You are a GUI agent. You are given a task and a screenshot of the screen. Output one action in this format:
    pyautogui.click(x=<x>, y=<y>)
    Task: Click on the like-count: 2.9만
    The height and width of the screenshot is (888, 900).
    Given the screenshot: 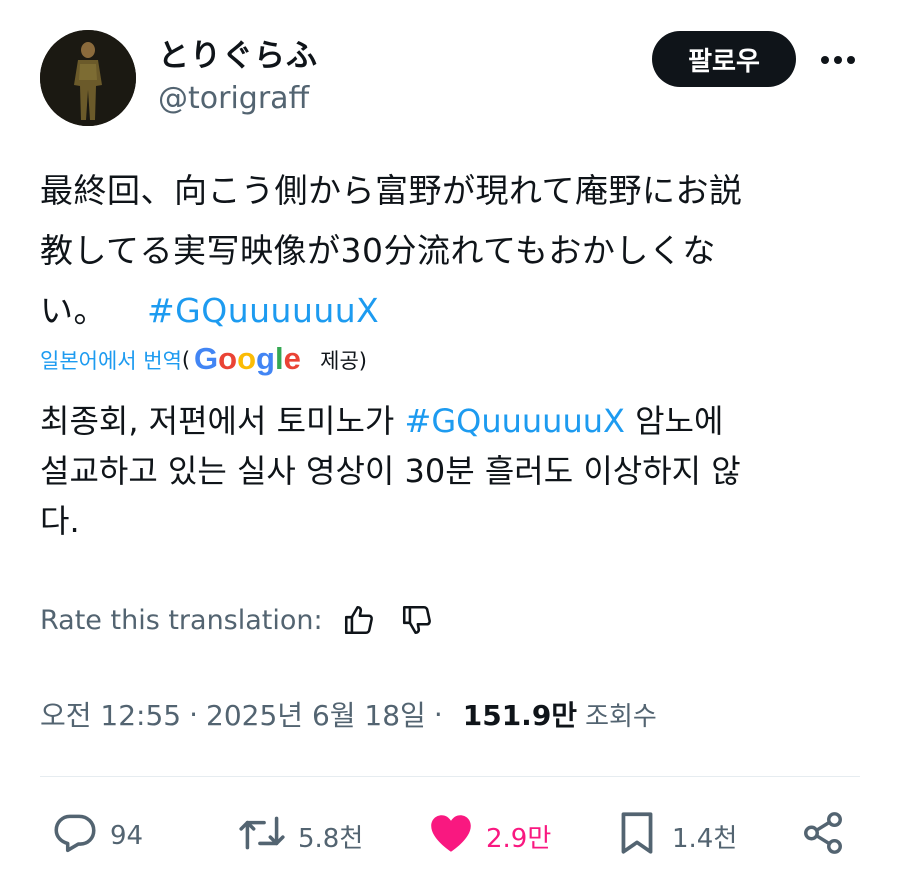 What is the action you would take?
    pyautogui.click(x=519, y=838)
    